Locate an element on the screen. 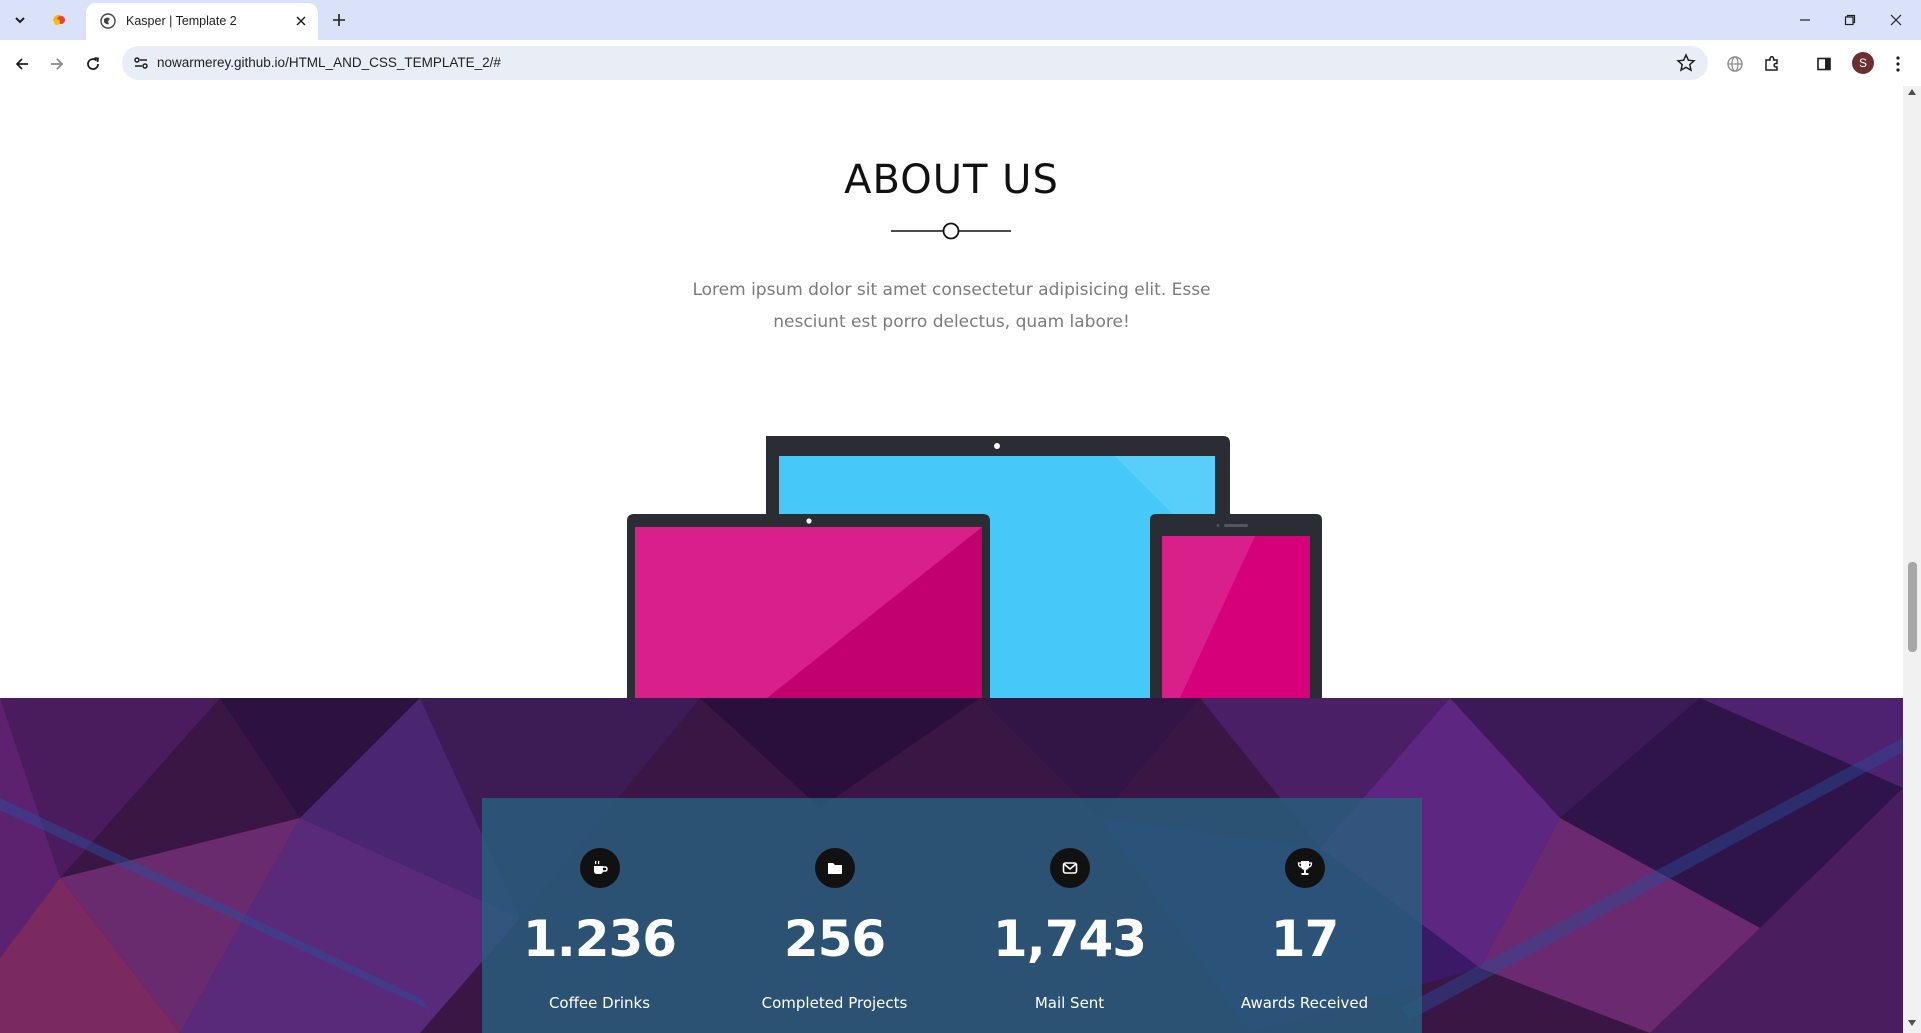  profile-avatar: S is located at coordinates (1863, 63).